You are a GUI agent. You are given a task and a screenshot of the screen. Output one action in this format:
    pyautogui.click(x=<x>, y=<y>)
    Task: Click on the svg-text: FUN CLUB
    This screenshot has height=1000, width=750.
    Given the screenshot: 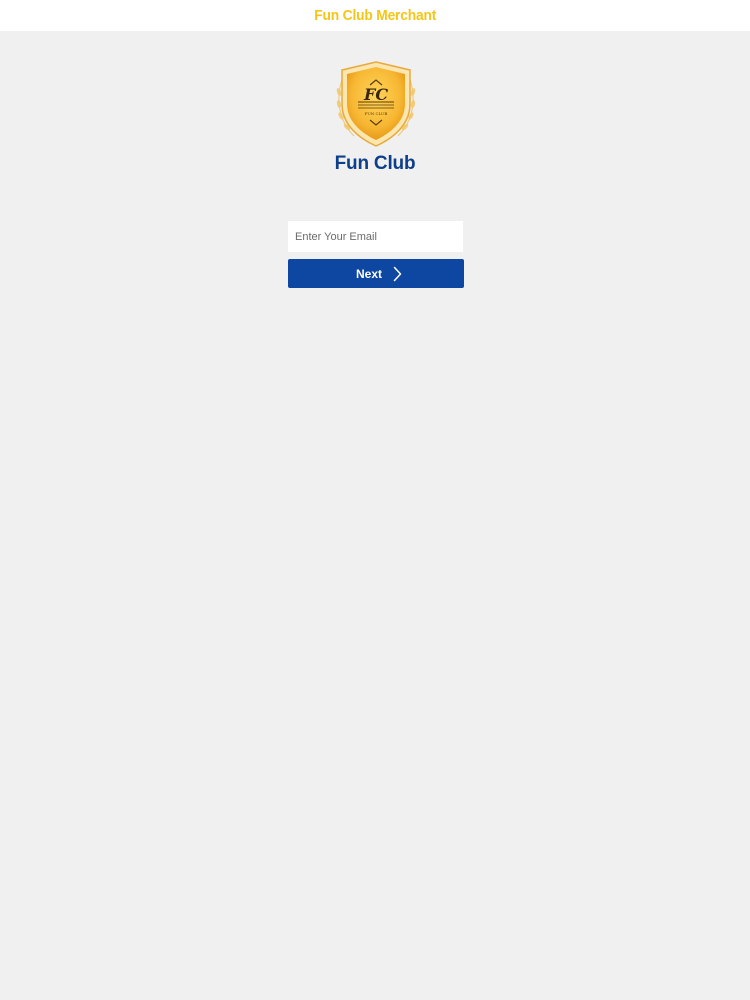 What is the action you would take?
    pyautogui.click(x=376, y=113)
    